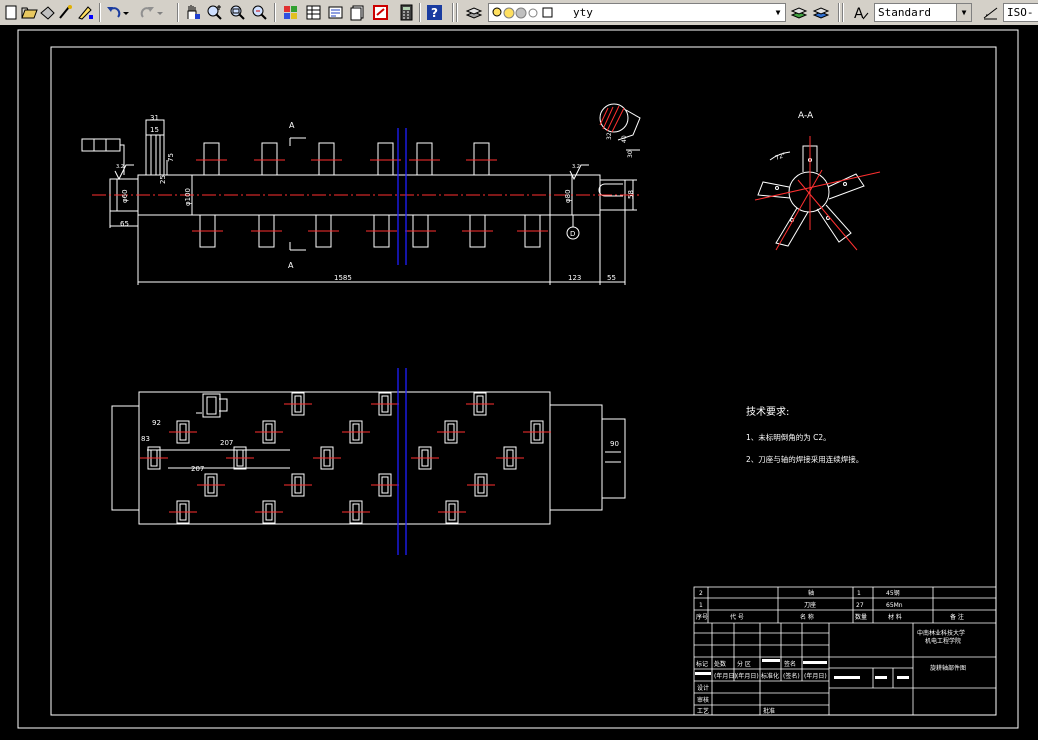  Describe the element at coordinates (630, 154) in the screenshot. I see `dim-30: 30` at that location.